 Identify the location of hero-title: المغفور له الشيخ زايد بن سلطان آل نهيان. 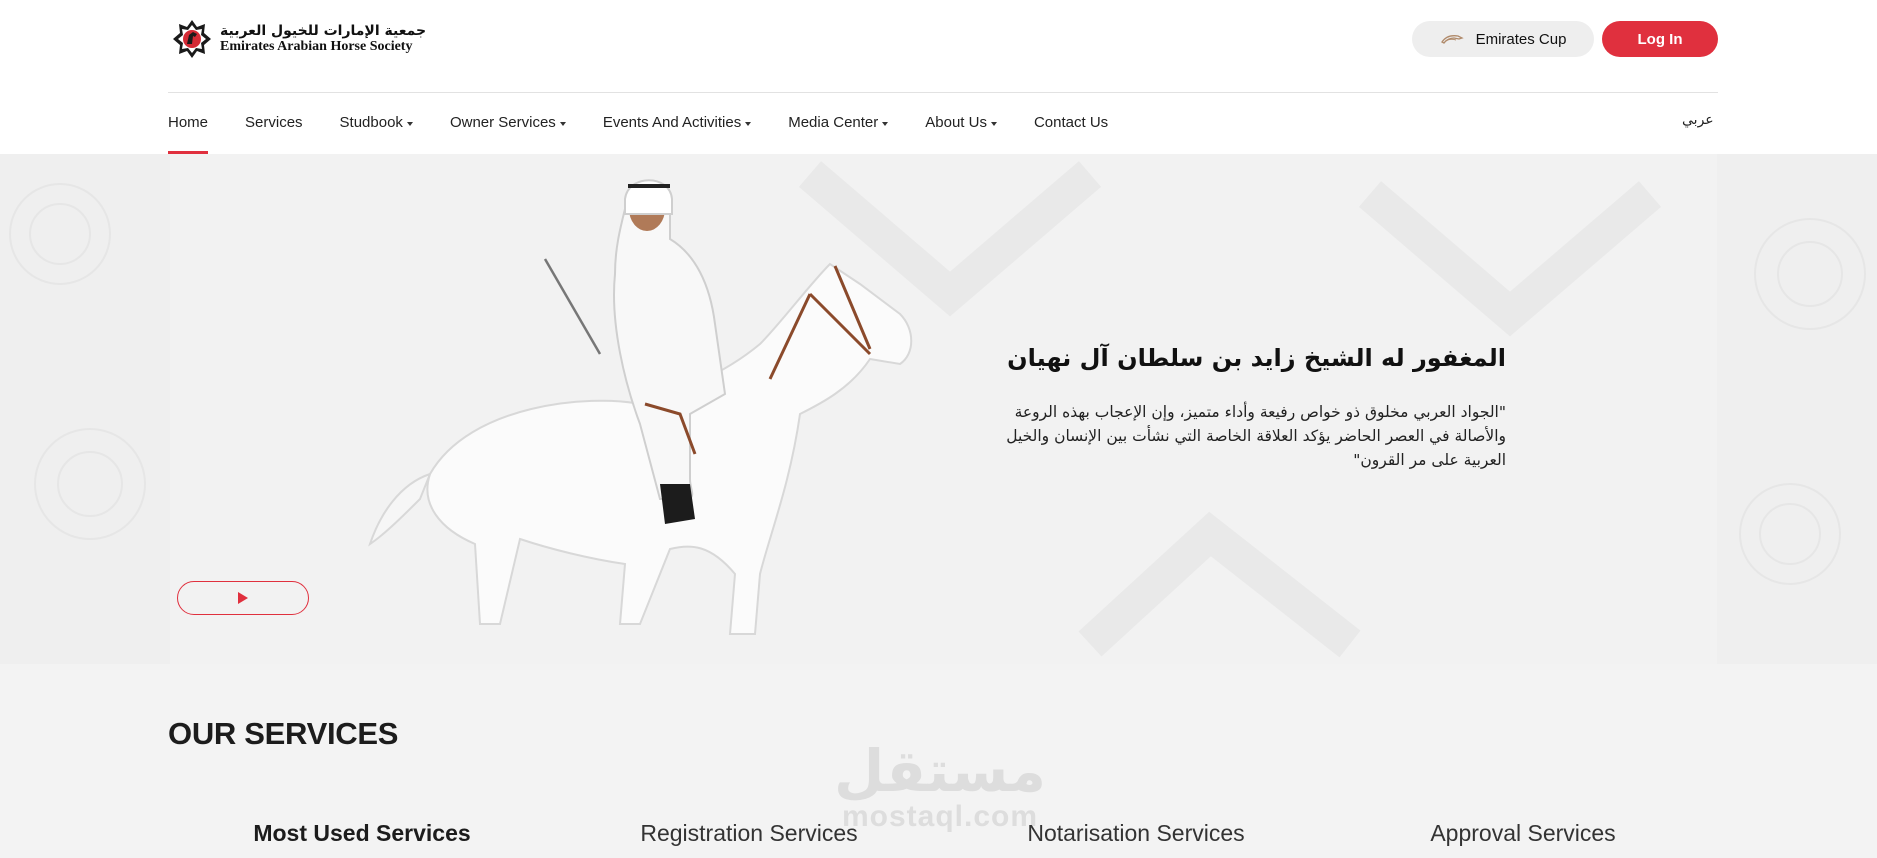
(1256, 358).